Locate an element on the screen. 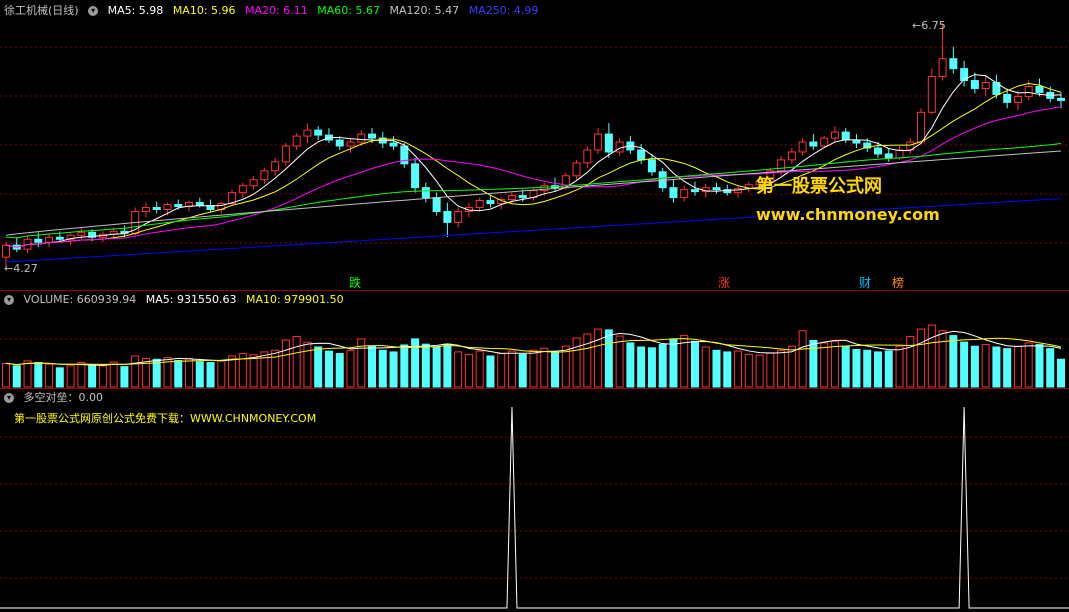 This screenshot has width=1069, height=612. volume-label: VOLUME: 660939.94 is located at coordinates (80, 299).